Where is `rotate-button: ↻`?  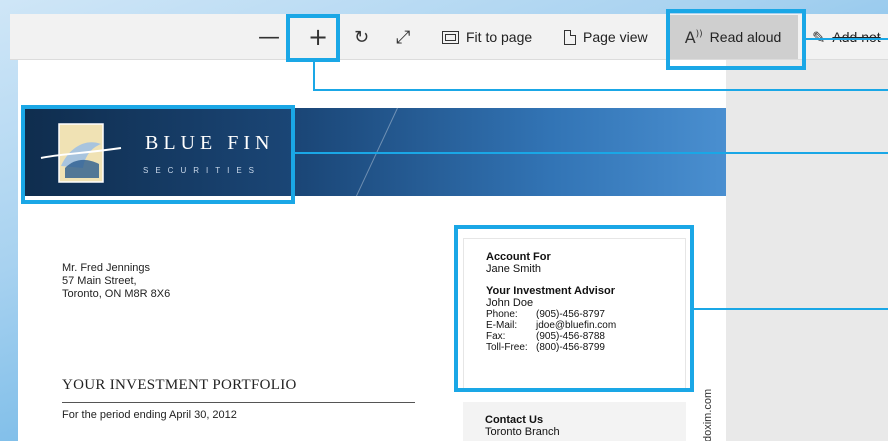 rotate-button: ↻ is located at coordinates (366, 37).